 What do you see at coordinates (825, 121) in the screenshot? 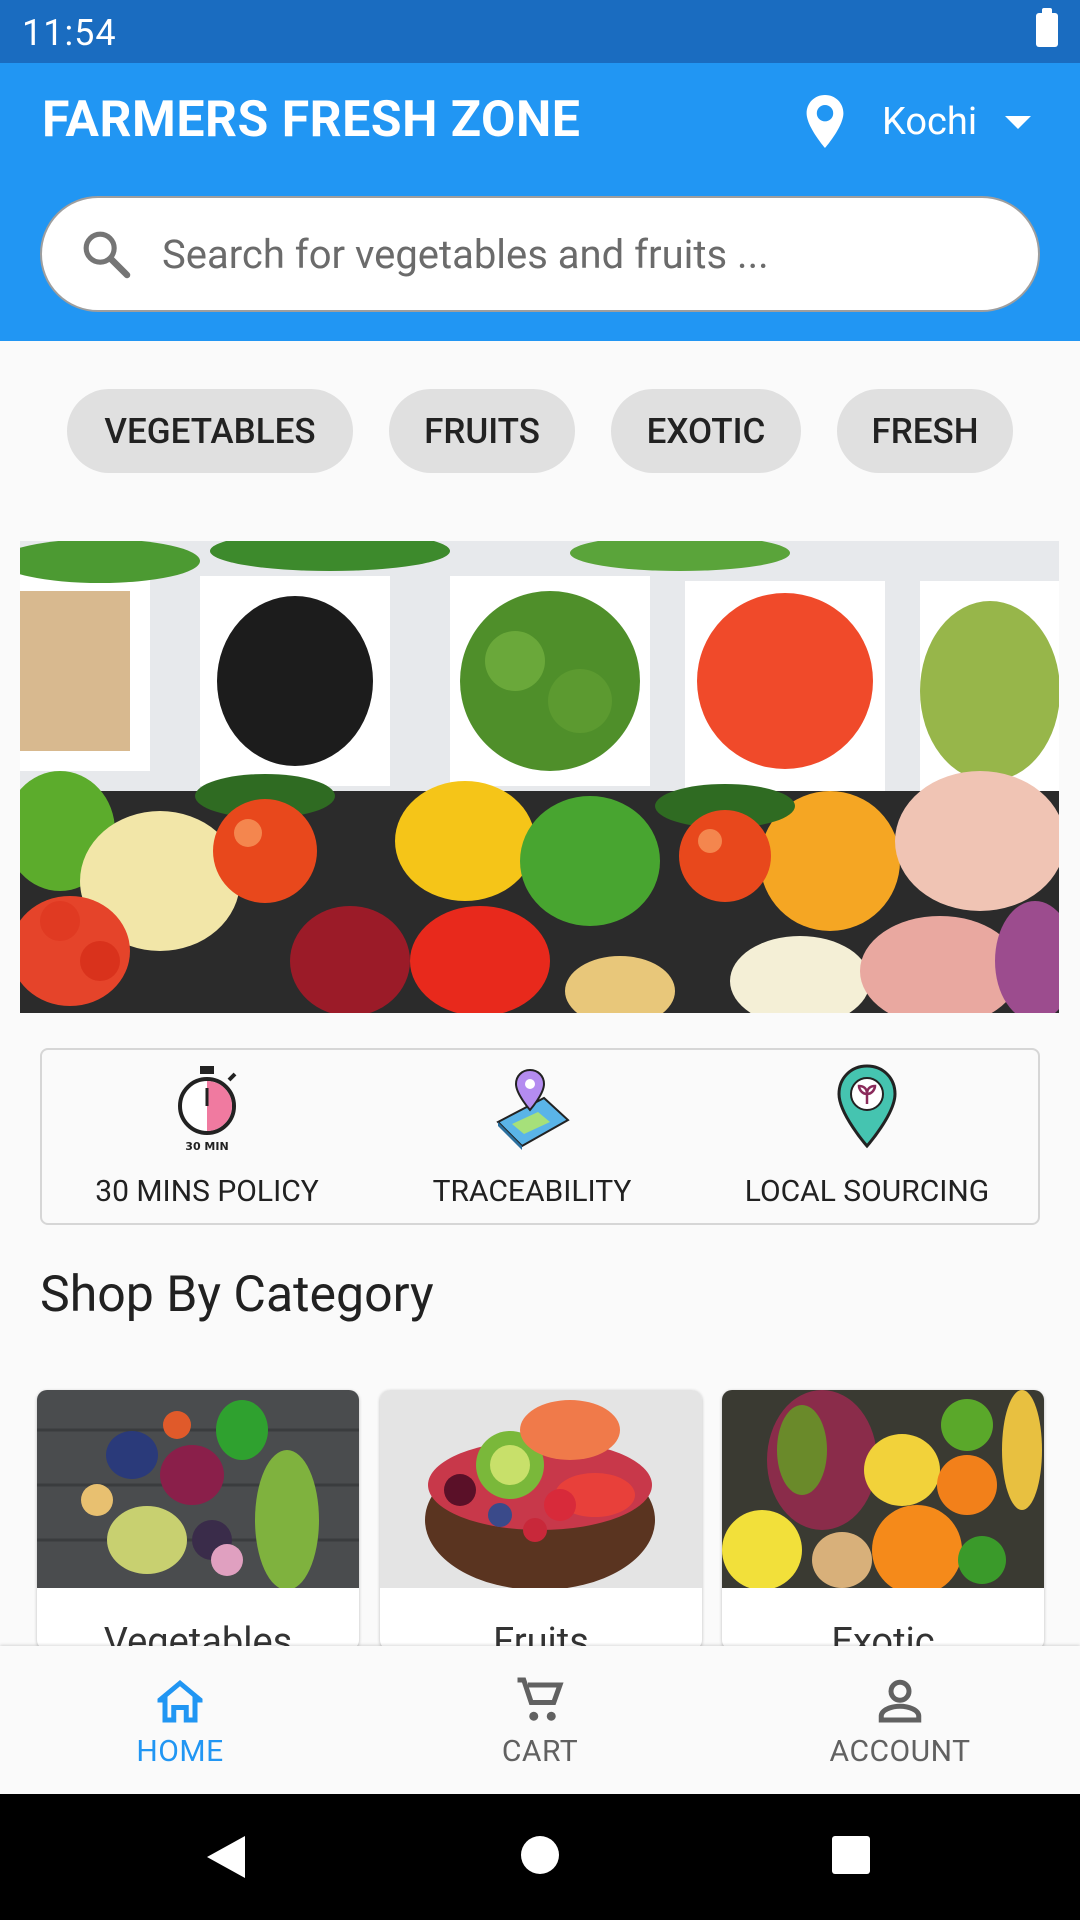
I see `location-pin-icon` at bounding box center [825, 121].